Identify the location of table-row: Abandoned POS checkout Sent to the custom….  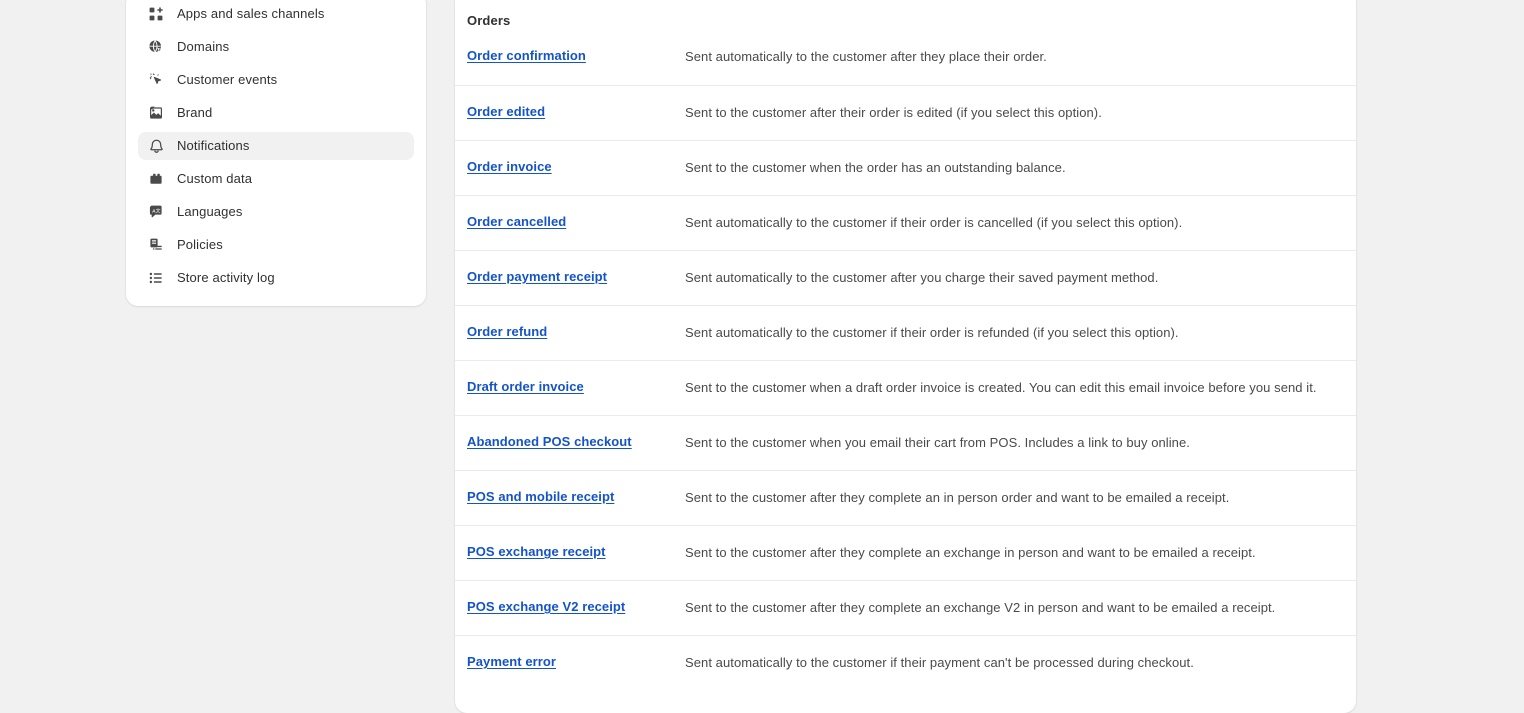
(905, 442).